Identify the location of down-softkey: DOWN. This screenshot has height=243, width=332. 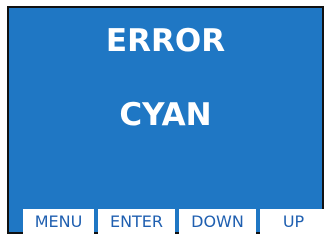
(217, 221).